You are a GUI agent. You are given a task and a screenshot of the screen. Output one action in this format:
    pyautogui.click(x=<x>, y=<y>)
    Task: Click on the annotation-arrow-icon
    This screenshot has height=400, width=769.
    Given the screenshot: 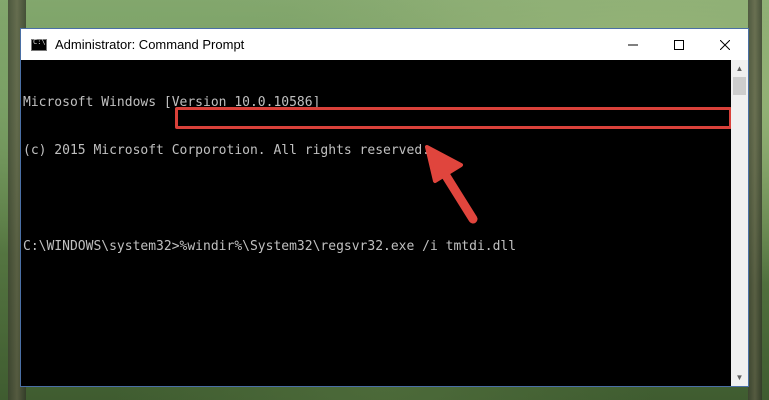 What is the action you would take?
    pyautogui.click(x=451, y=184)
    